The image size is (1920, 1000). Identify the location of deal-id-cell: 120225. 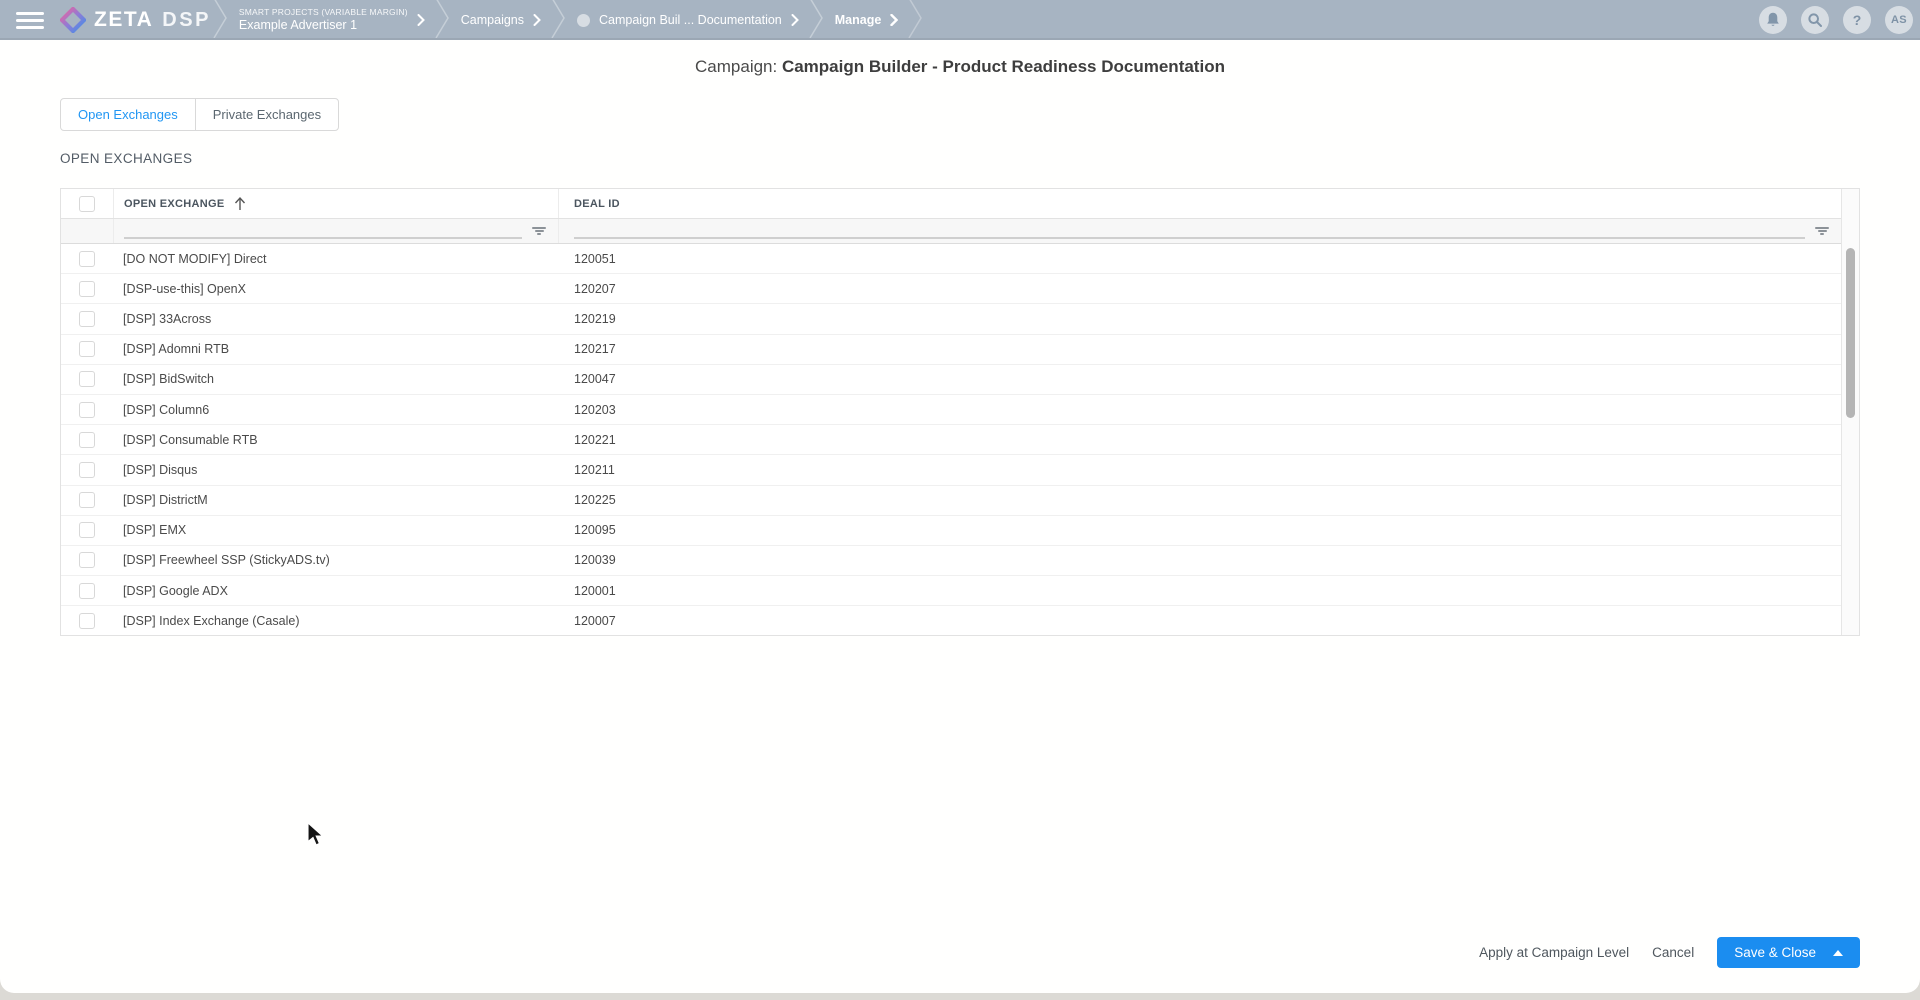
(595, 500).